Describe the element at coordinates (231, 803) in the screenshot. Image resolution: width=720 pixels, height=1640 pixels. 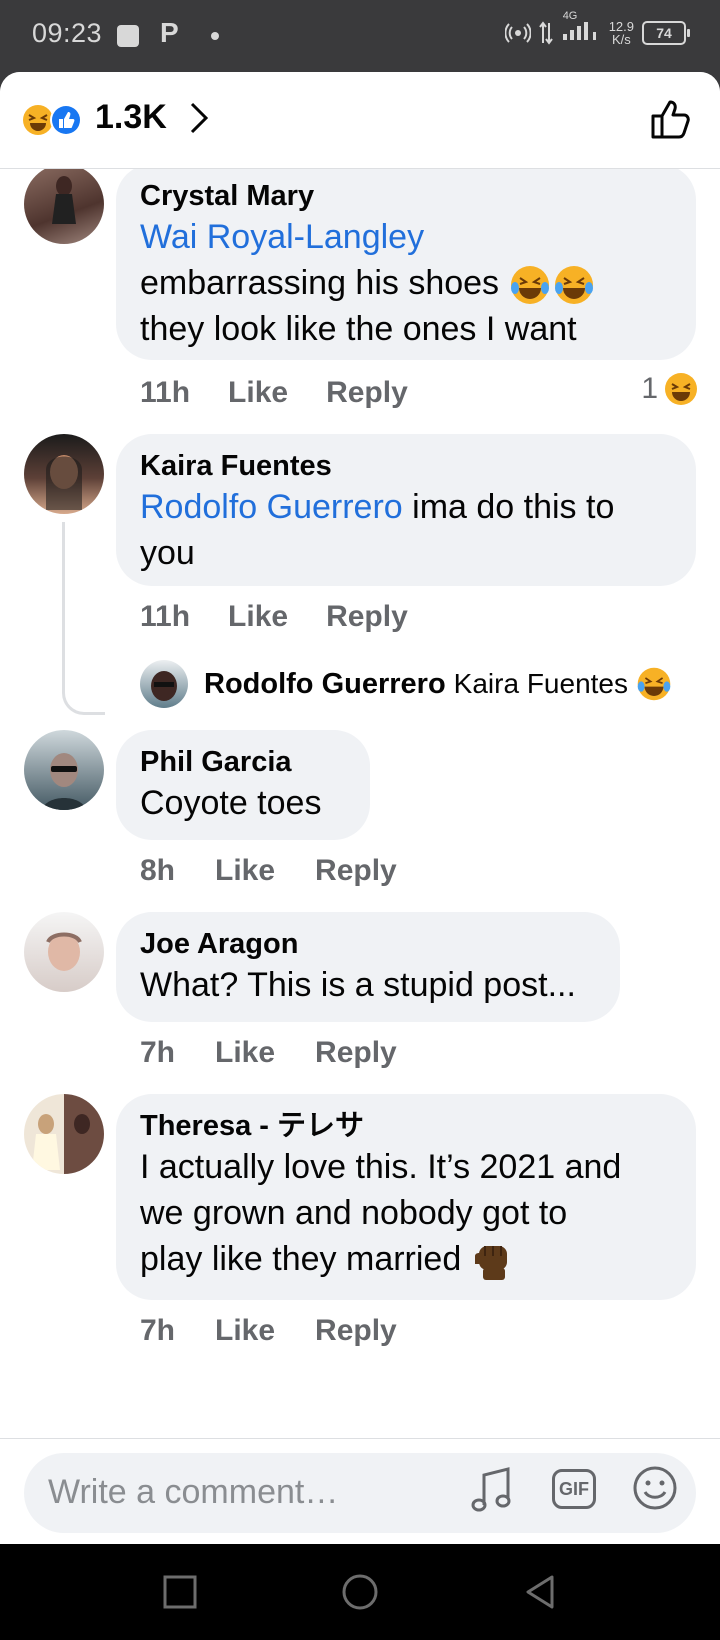
I see `comment-text: Coyote toes` at that location.